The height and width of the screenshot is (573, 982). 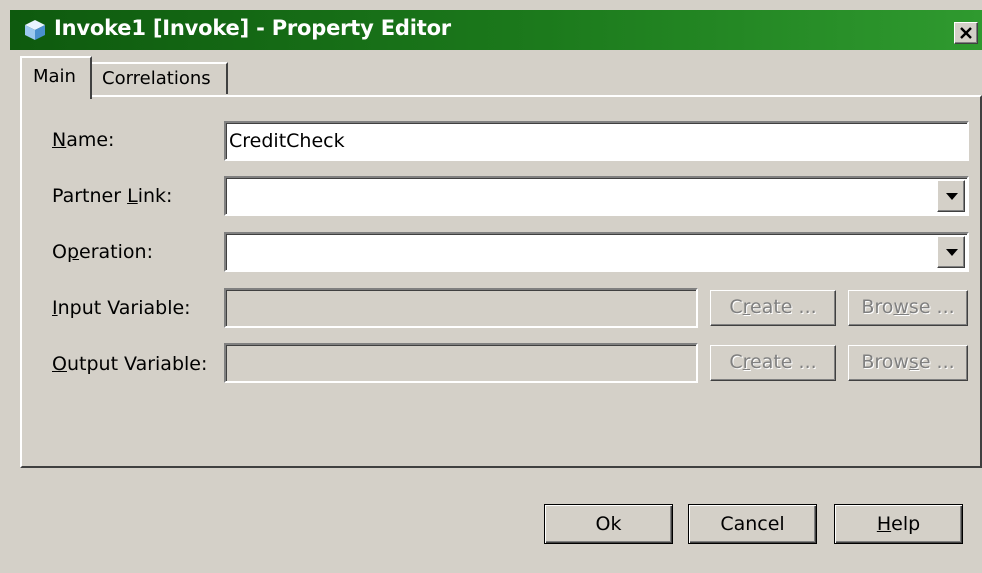 What do you see at coordinates (752, 524) in the screenshot?
I see `cancel-button: Cancel` at bounding box center [752, 524].